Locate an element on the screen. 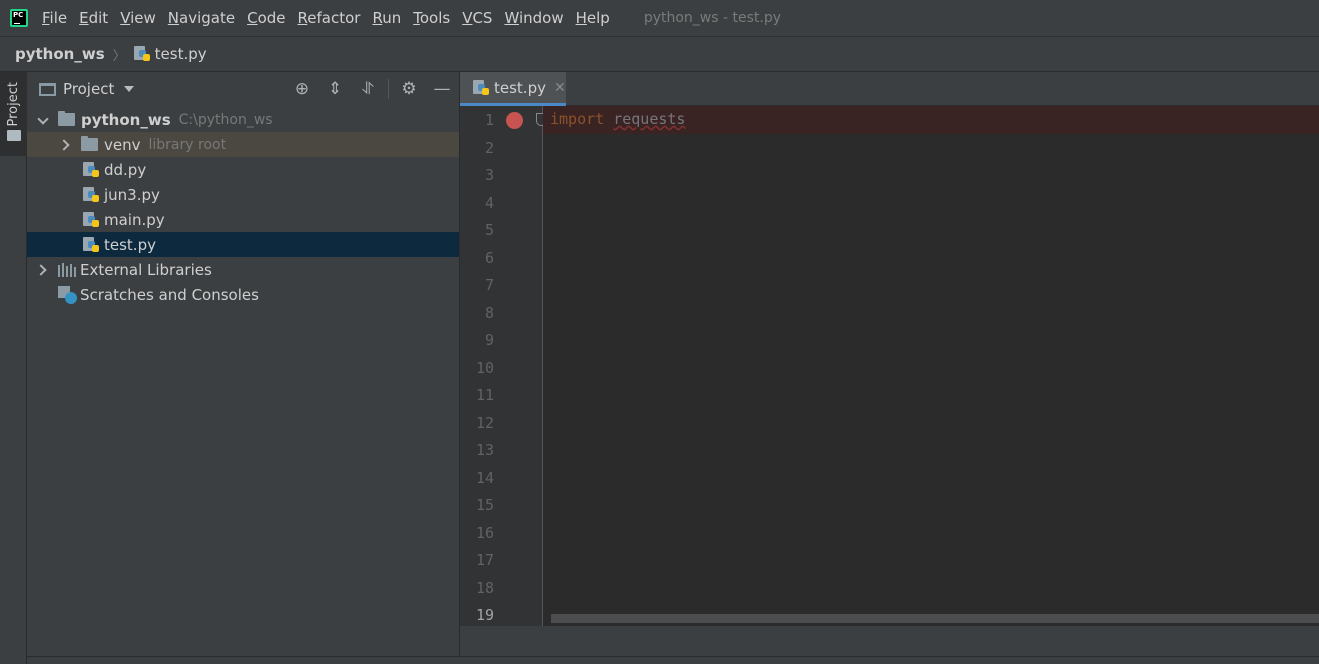  line-number: 11 is located at coordinates (484, 395).